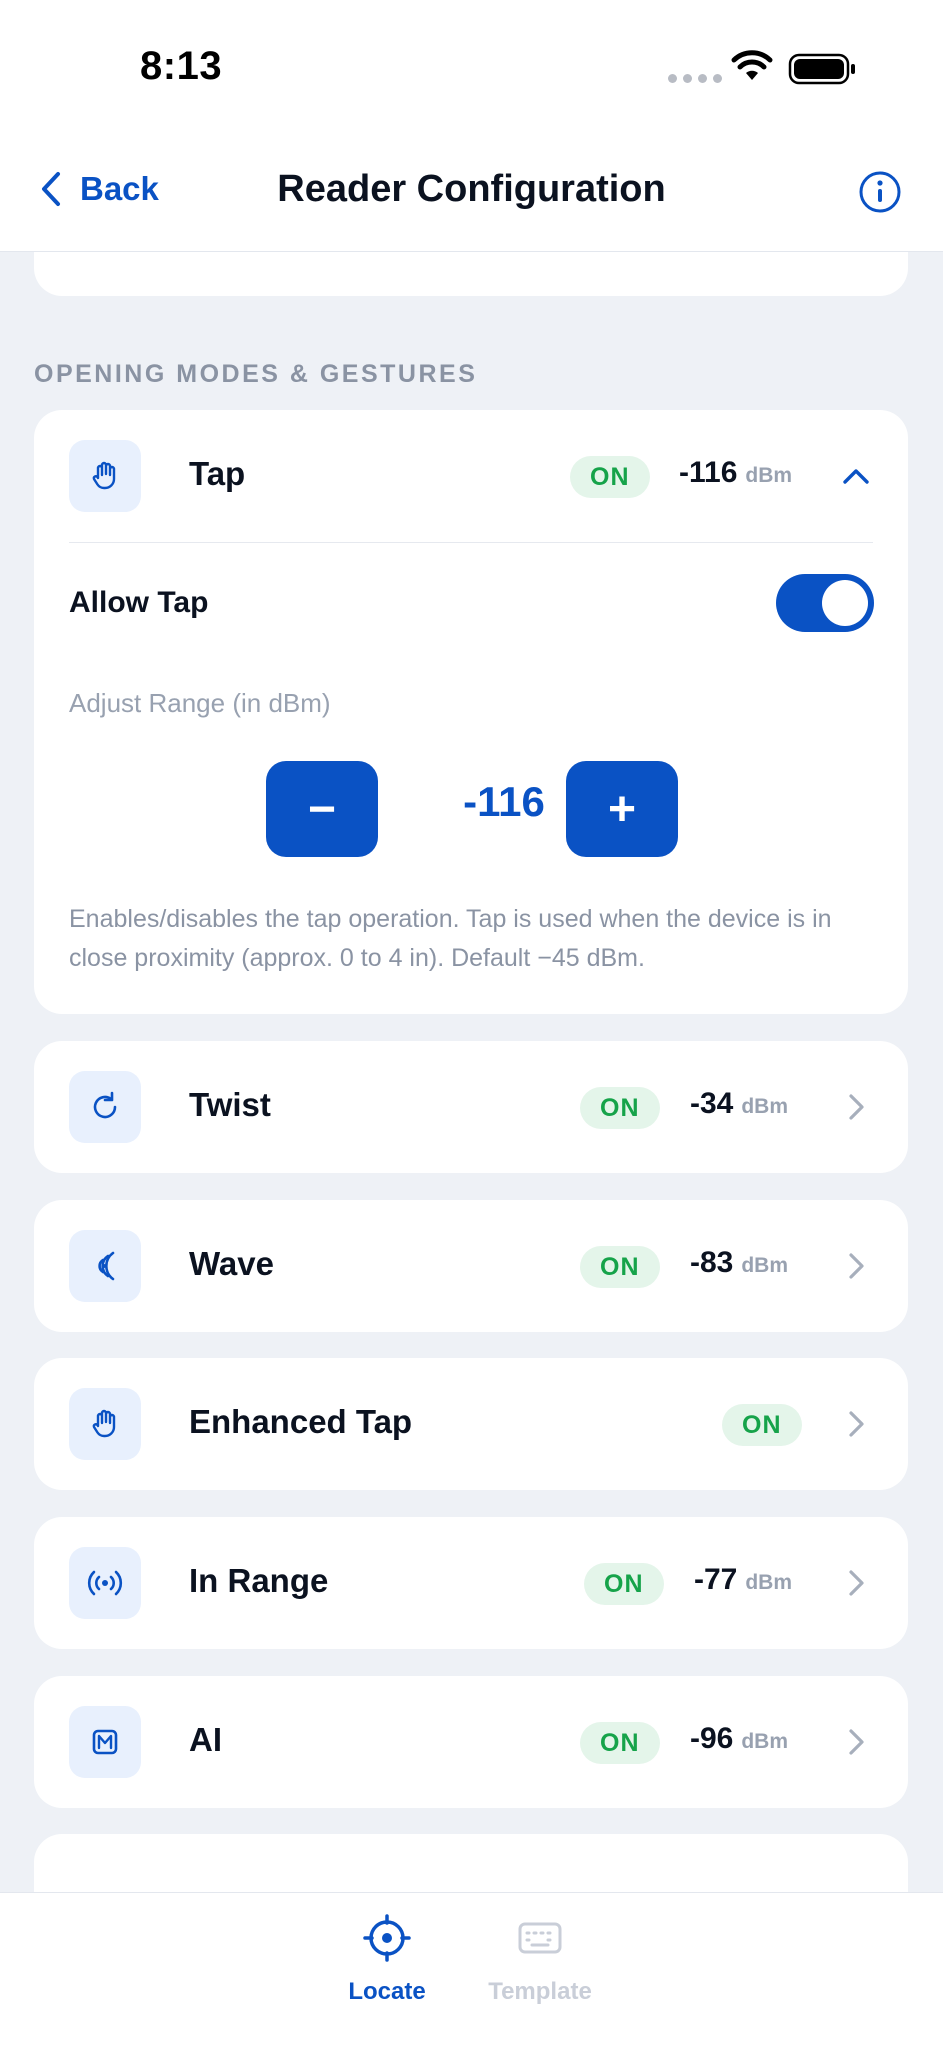  I want to click on allow-tap-toggle, so click(825, 603).